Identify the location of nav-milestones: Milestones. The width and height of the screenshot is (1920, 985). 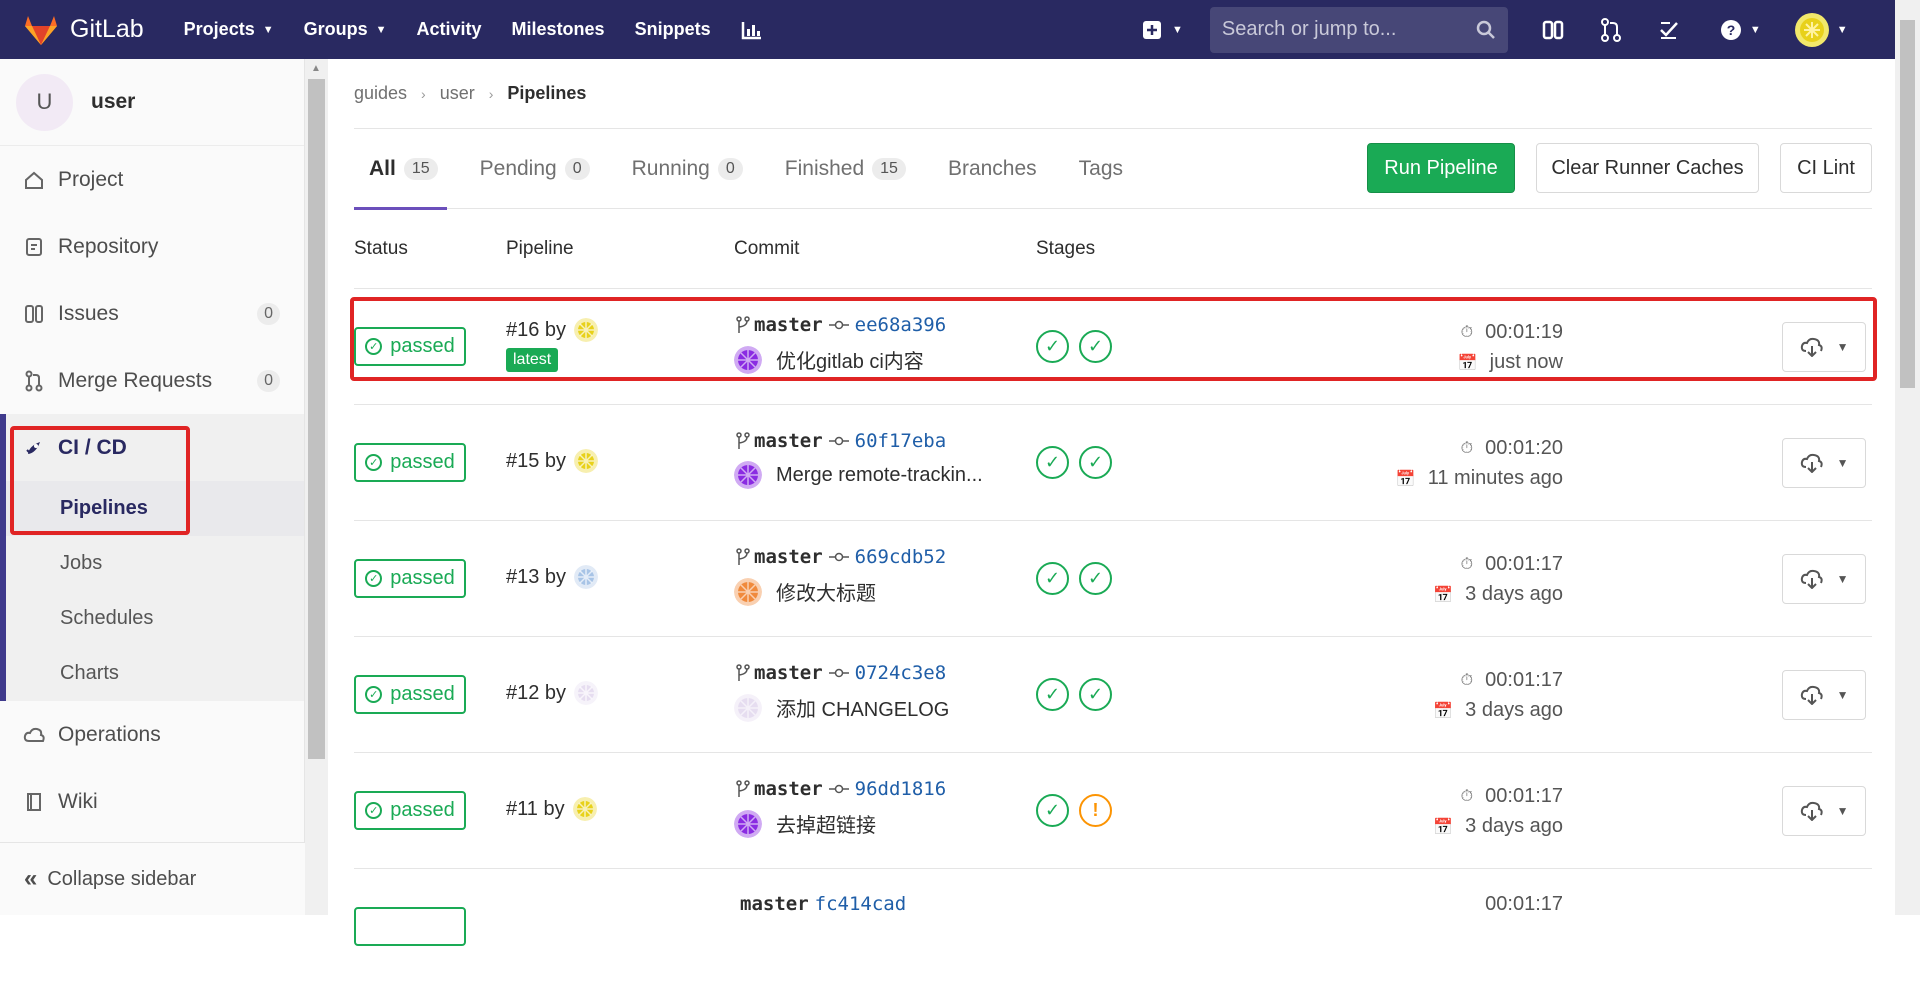
(558, 29).